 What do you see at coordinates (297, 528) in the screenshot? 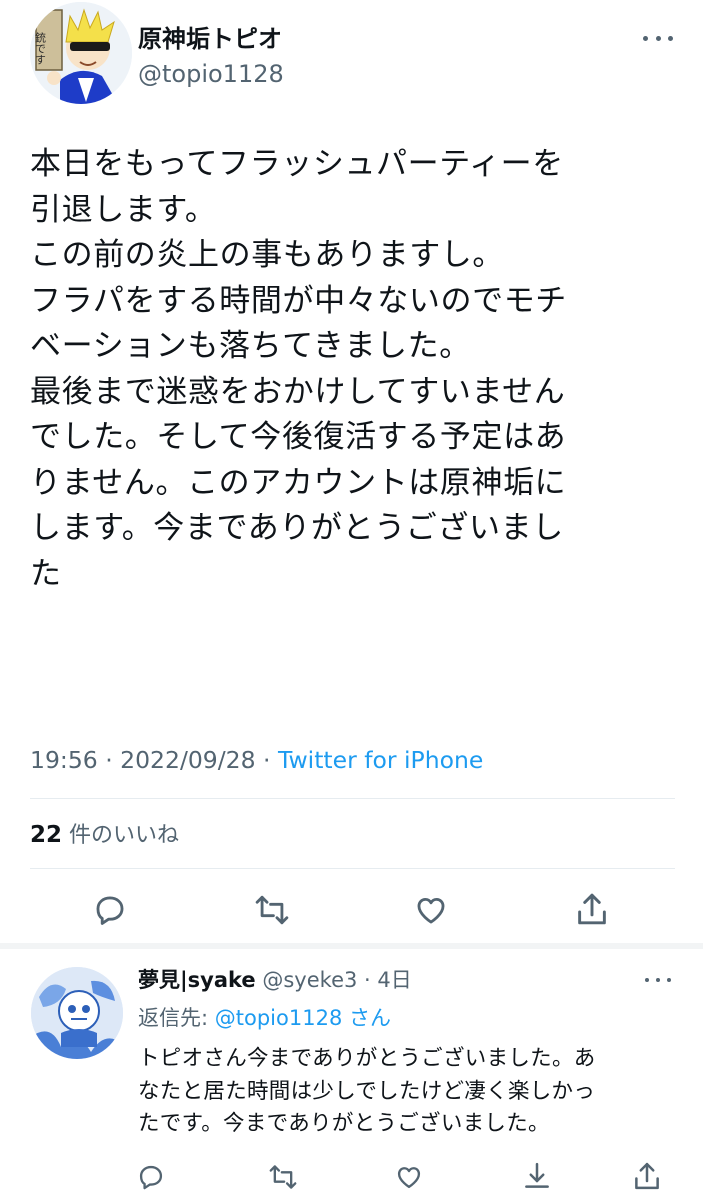
I see `tweet-text-line: します。今までありがとうございまし` at bounding box center [297, 528].